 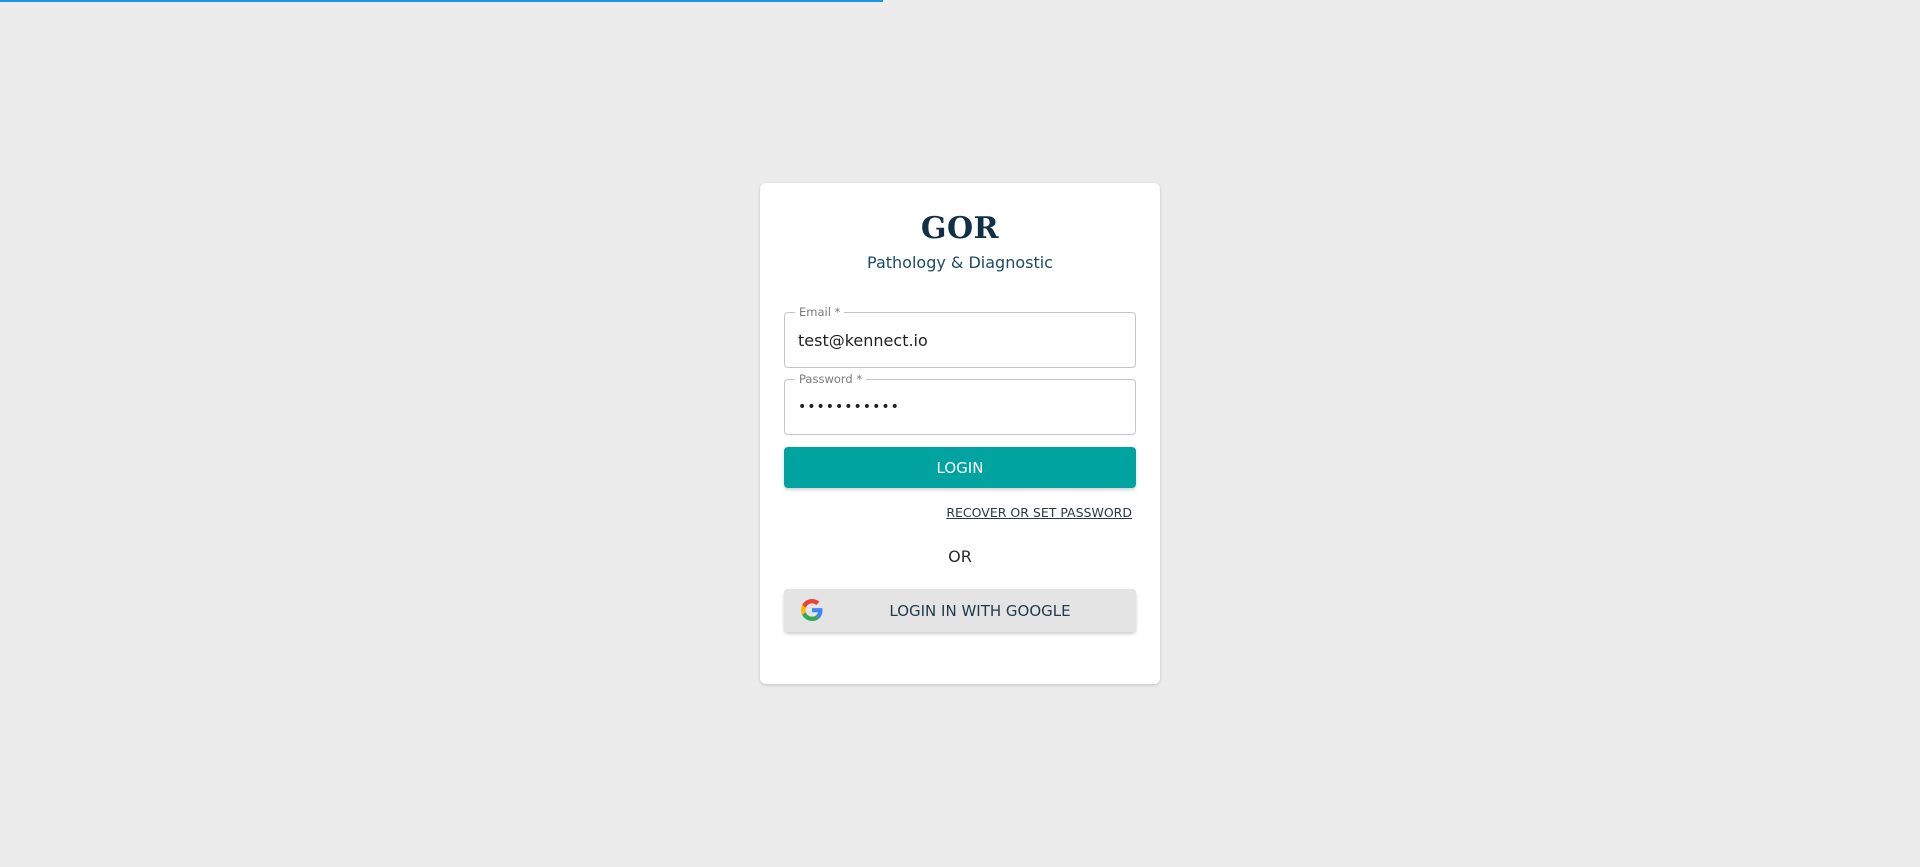 I want to click on recover-password-link: RECOVER OR SET PASSWORD, so click(x=1039, y=512).